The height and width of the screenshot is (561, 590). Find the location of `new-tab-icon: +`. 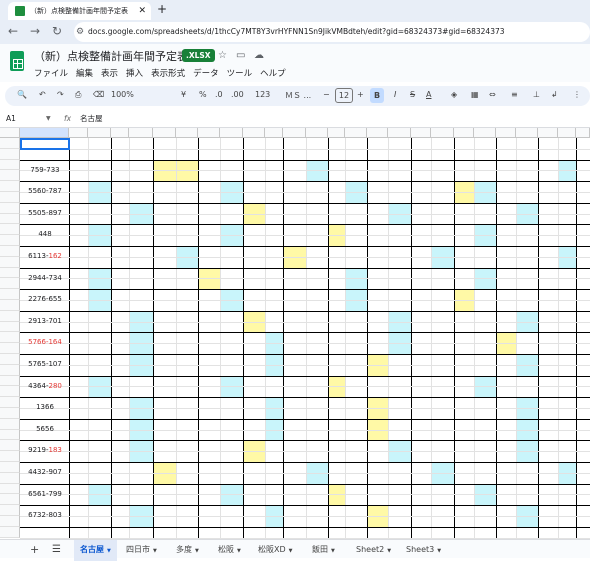

new-tab-icon: + is located at coordinates (162, 9).